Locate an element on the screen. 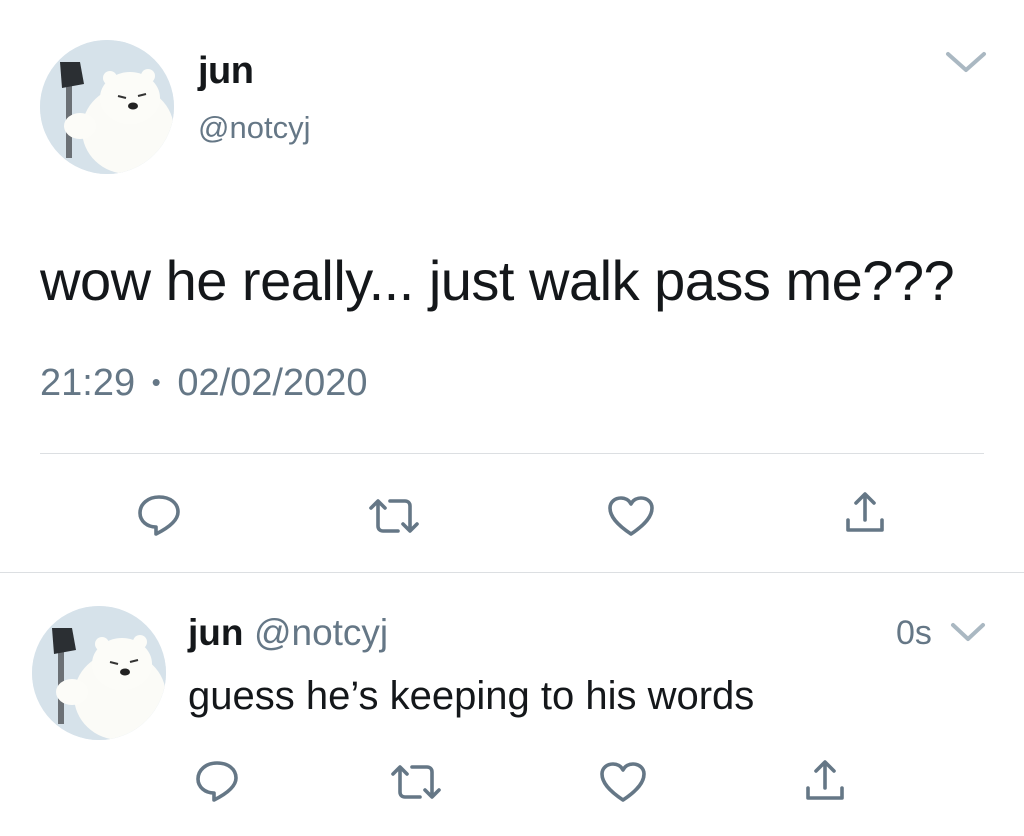 The width and height of the screenshot is (1024, 836). tweet-text: wow he really... just walk pass me??? is located at coordinates (497, 280).